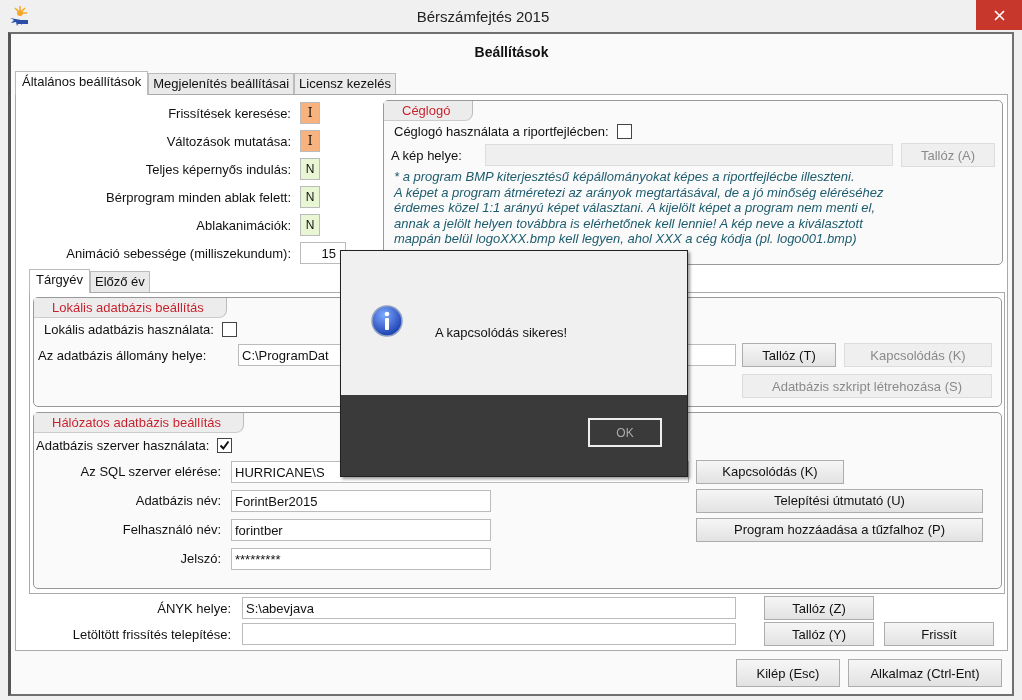 The width and height of the screenshot is (1022, 700). Describe the element at coordinates (939, 634) in the screenshot. I see `button: Frissít` at that location.